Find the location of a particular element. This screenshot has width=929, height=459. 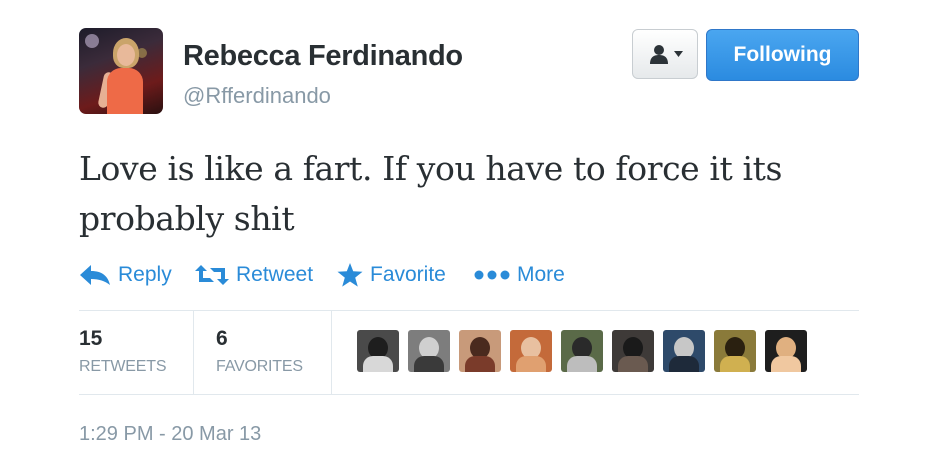

tweet-timestamp: 1:29 PM - 20 Mar 13 is located at coordinates (170, 434).